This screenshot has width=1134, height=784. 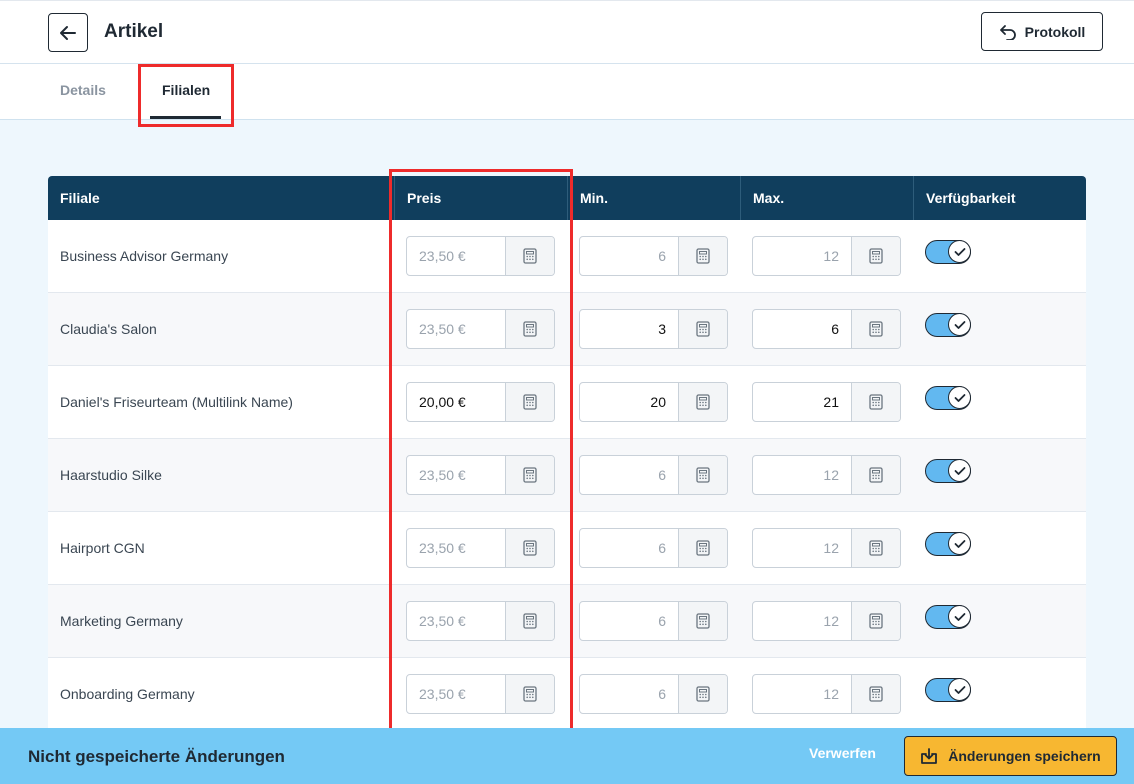 I want to click on preis-input: 20,00 €, so click(x=456, y=402).